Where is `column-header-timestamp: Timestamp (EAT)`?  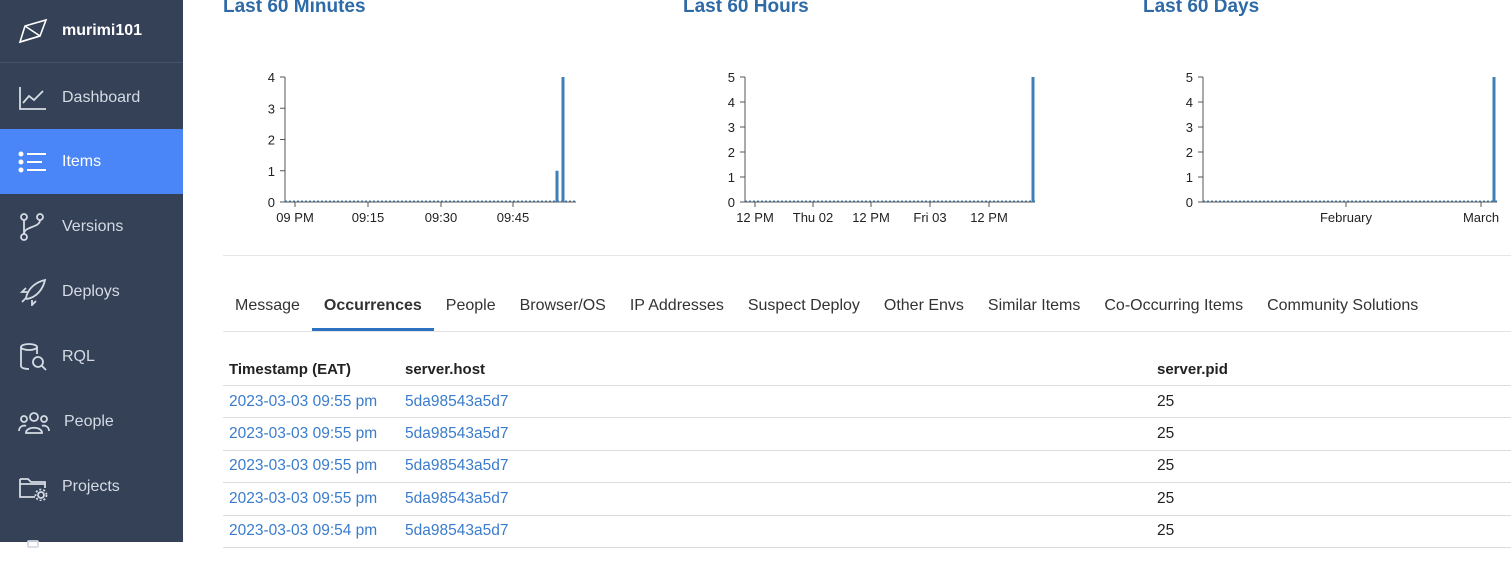
column-header-timestamp: Timestamp (EAT) is located at coordinates (314, 369).